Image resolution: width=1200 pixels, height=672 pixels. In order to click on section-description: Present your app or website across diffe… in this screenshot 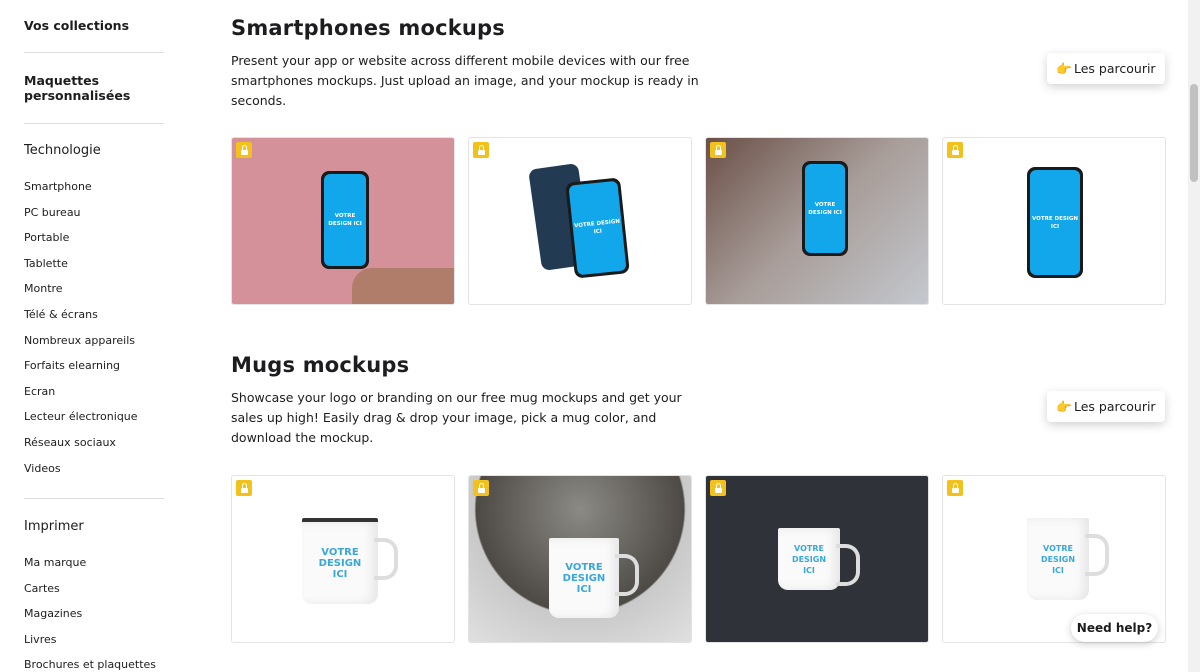, I will do `click(465, 80)`.